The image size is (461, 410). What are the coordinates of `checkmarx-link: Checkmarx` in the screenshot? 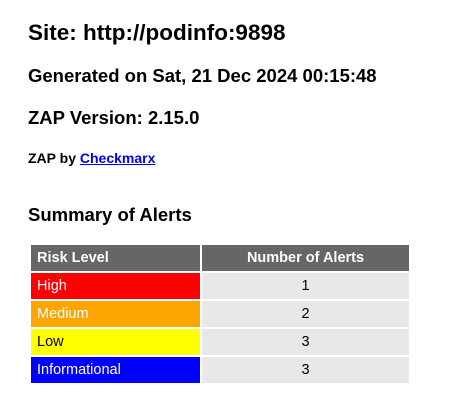 It's located at (118, 158).